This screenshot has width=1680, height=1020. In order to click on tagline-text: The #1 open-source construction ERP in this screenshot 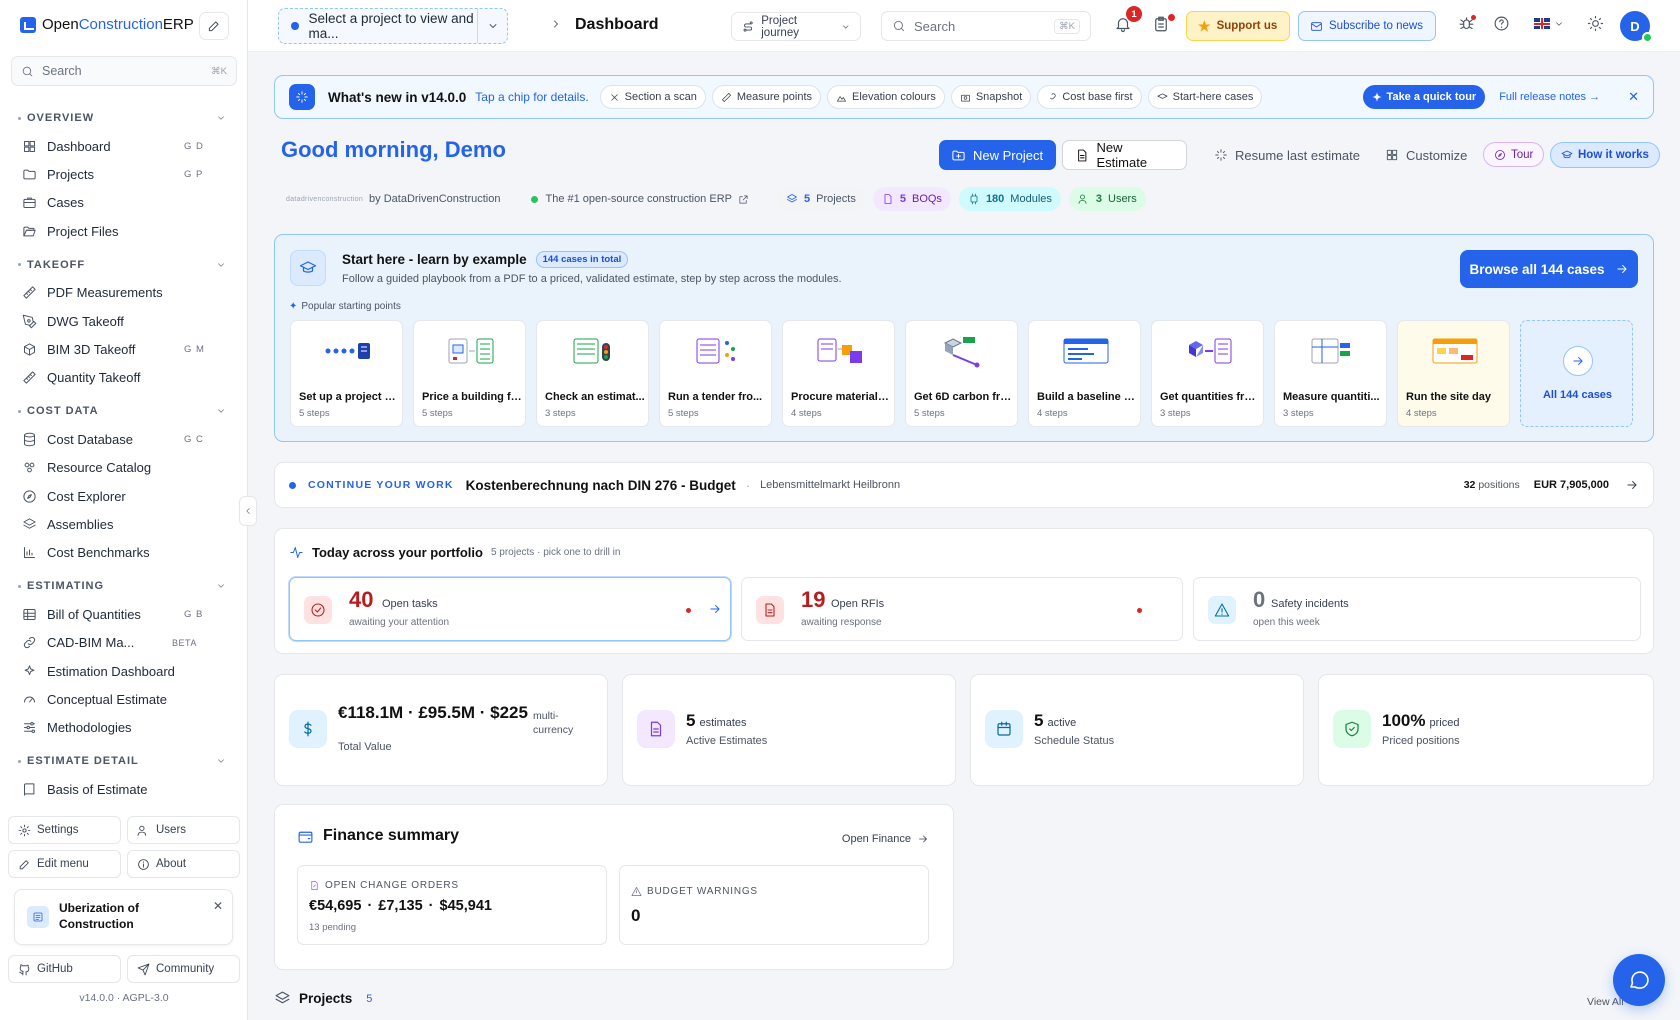, I will do `click(638, 199)`.